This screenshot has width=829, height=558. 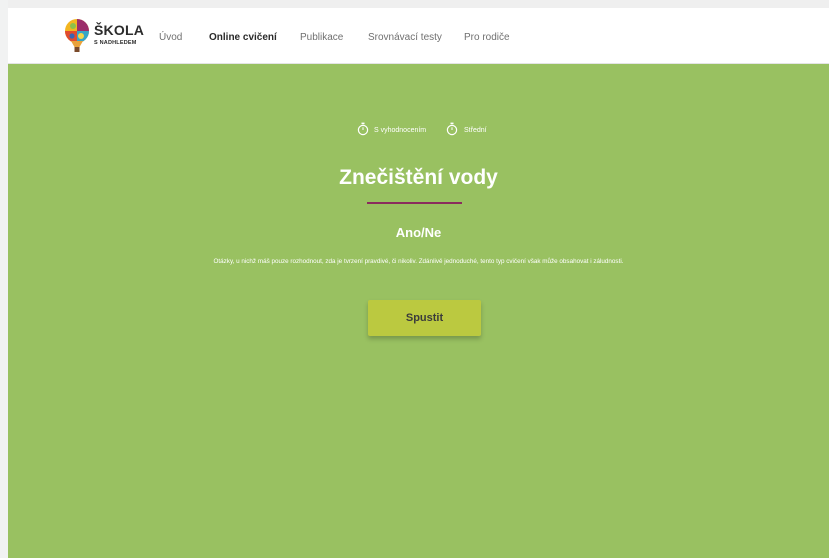 I want to click on nav-item-uvod: Úvod, so click(x=170, y=37).